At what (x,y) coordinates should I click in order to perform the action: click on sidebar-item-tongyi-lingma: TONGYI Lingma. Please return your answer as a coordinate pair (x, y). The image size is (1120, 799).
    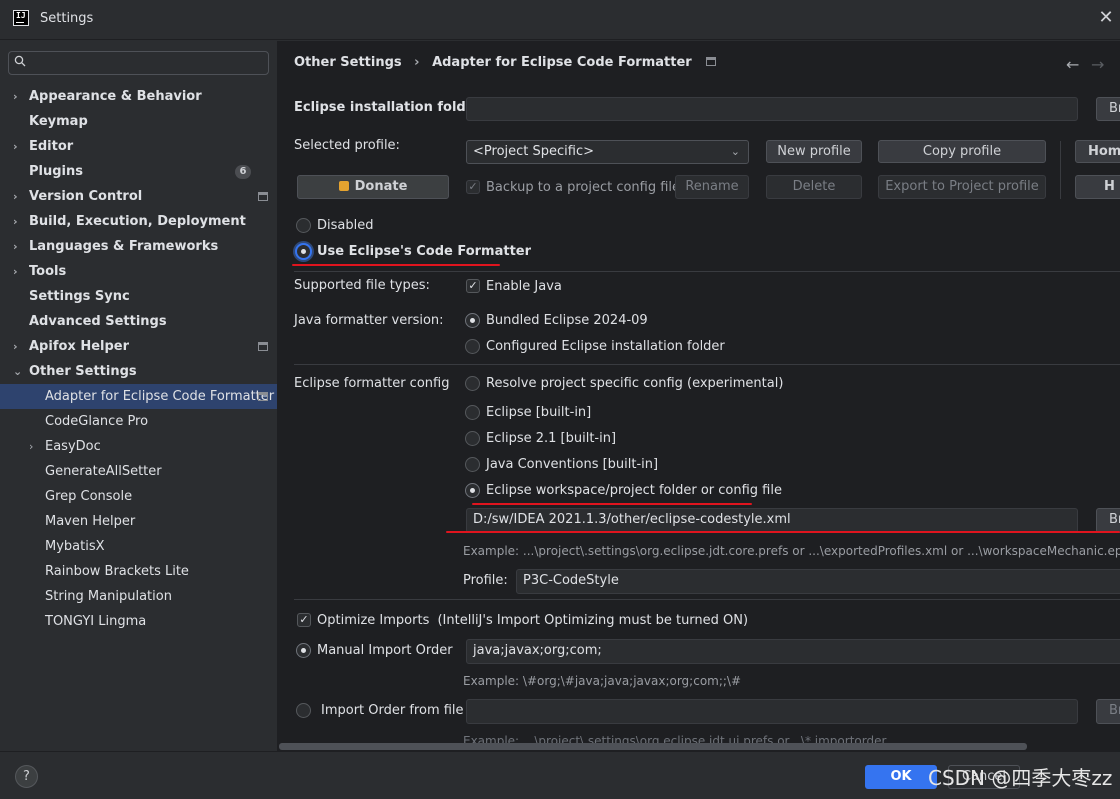
    Looking at the image, I should click on (138, 621).